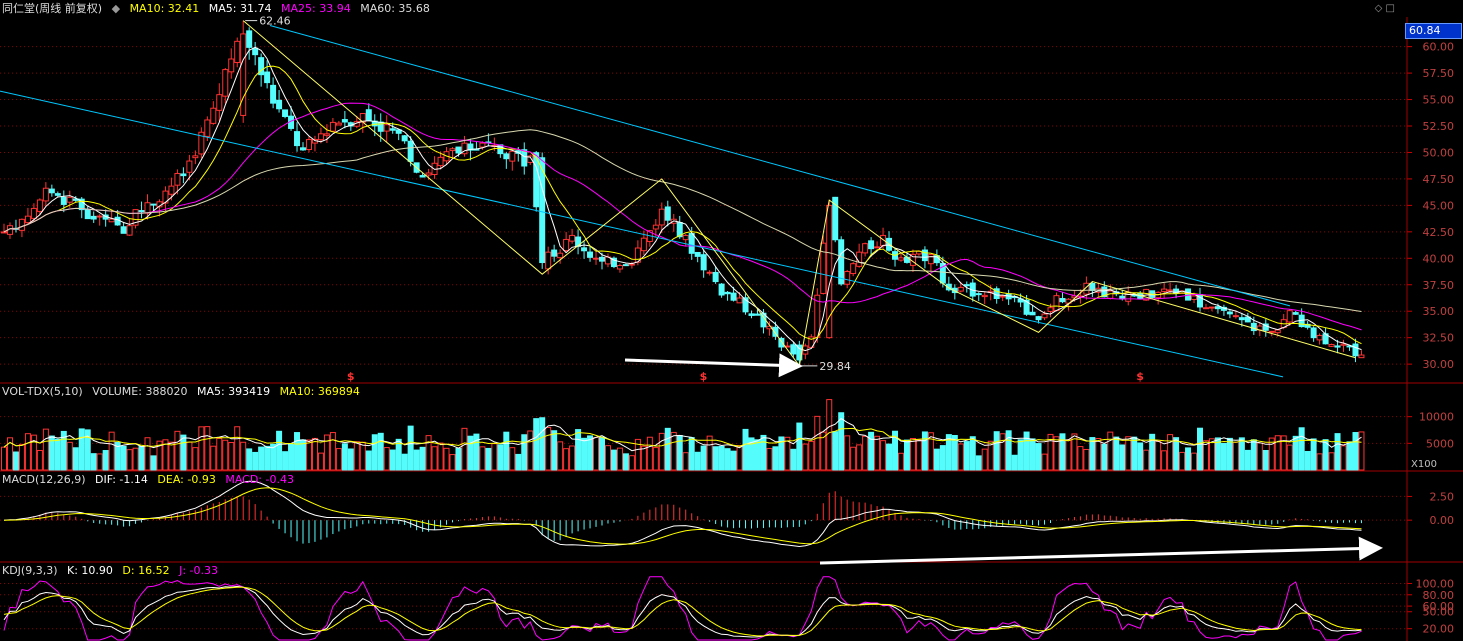 Image resolution: width=1463 pixels, height=641 pixels. What do you see at coordinates (1439, 47) in the screenshot?
I see `axis-tick-label: 60.00` at bounding box center [1439, 47].